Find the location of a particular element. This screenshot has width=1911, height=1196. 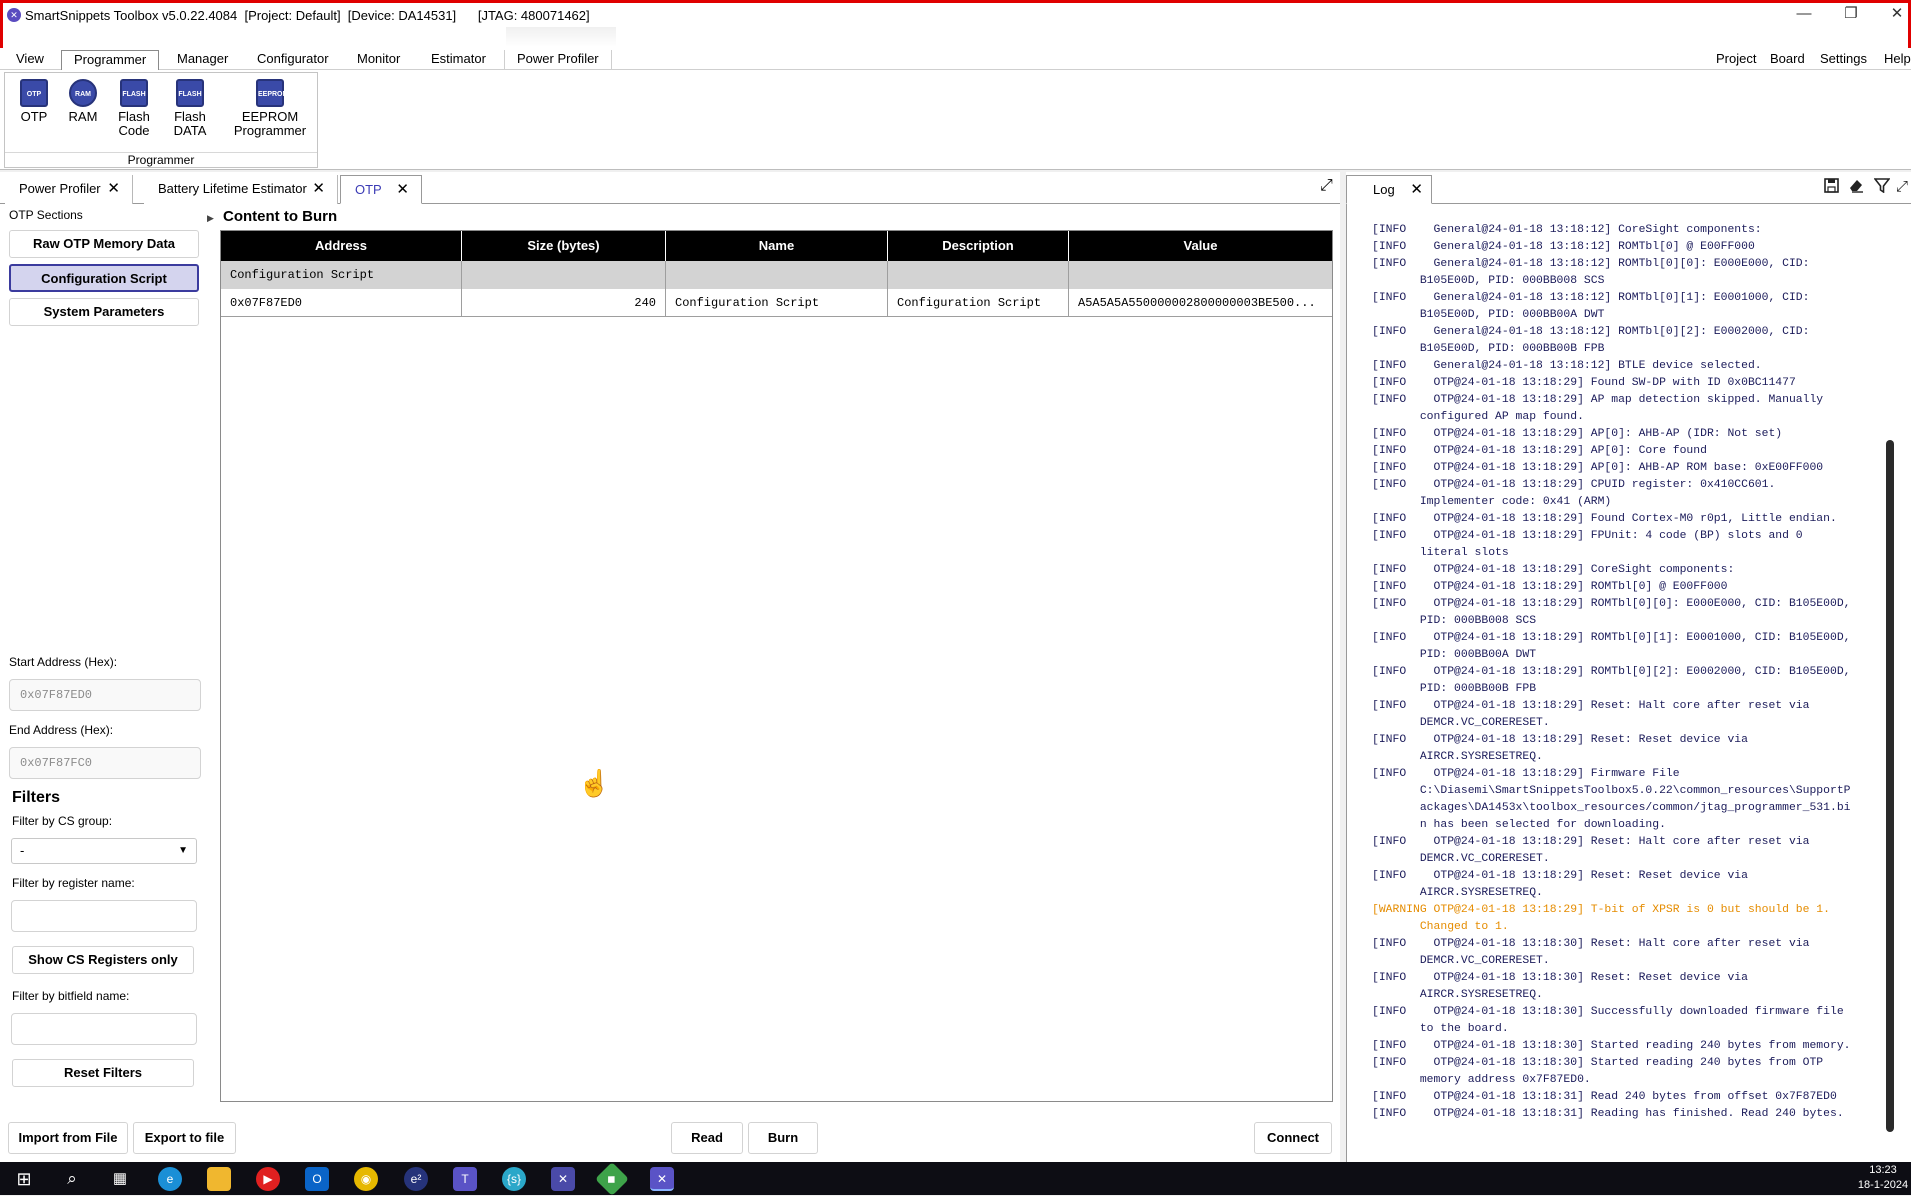

cs-group-value: - is located at coordinates (22, 850).